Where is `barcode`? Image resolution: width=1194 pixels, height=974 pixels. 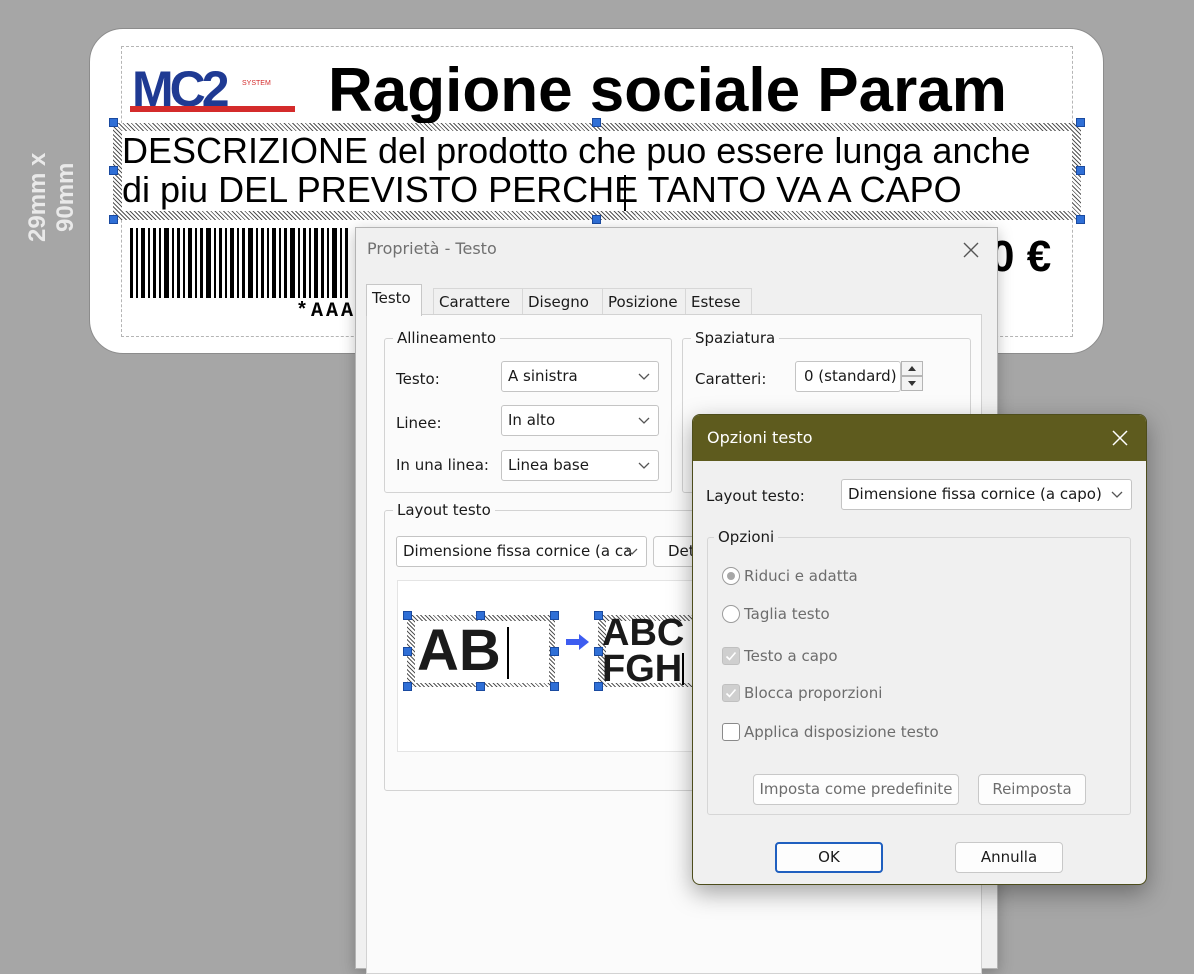 barcode is located at coordinates (240, 263).